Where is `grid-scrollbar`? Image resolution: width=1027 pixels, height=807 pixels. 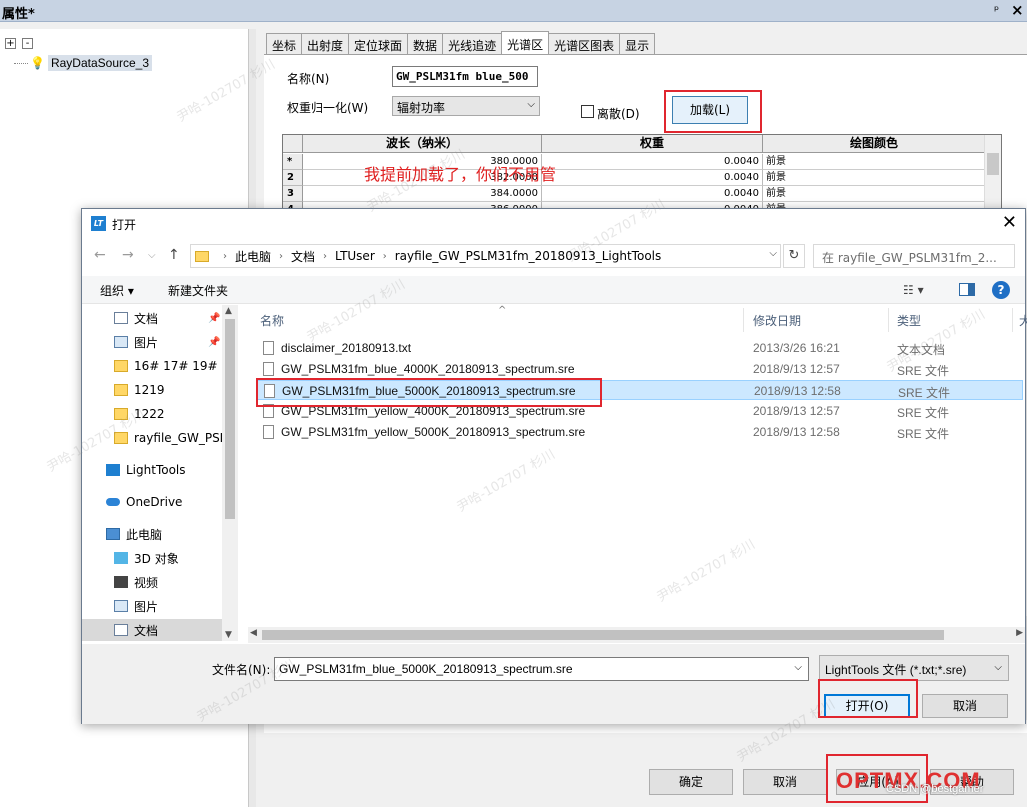 grid-scrollbar is located at coordinates (992, 174).